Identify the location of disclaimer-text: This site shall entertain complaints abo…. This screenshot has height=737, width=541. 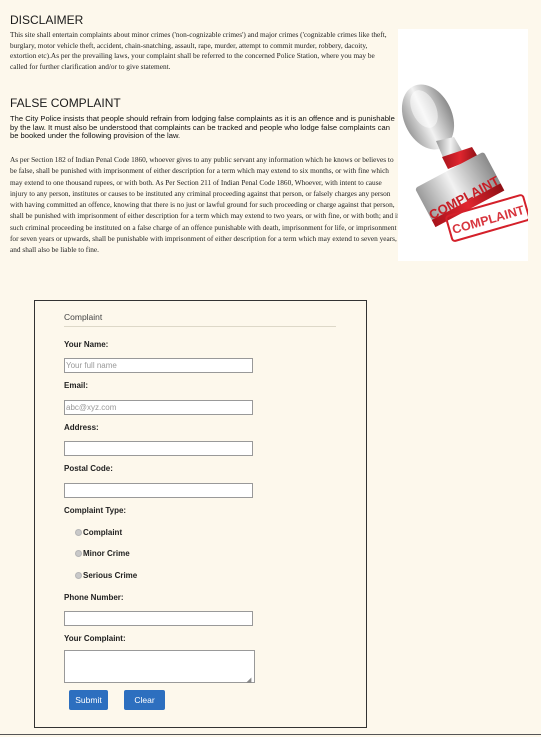
(198, 50).